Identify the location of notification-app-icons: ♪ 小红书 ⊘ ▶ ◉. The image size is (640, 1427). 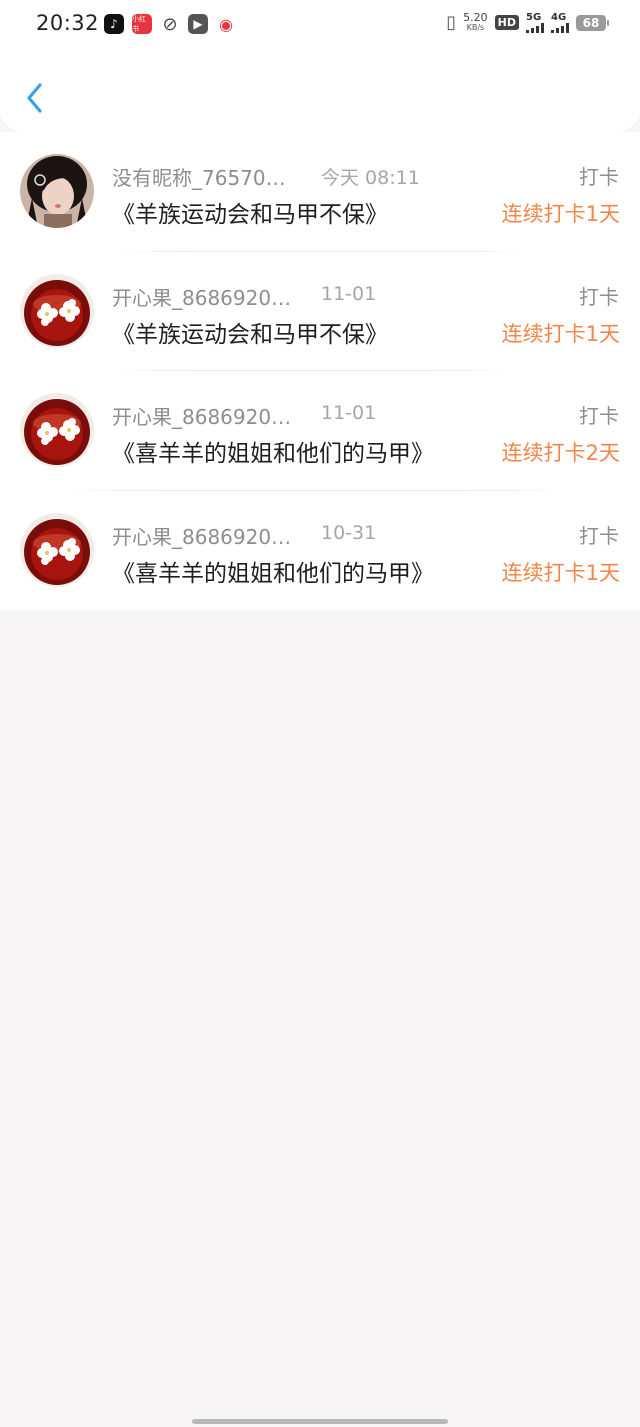
(170, 24).